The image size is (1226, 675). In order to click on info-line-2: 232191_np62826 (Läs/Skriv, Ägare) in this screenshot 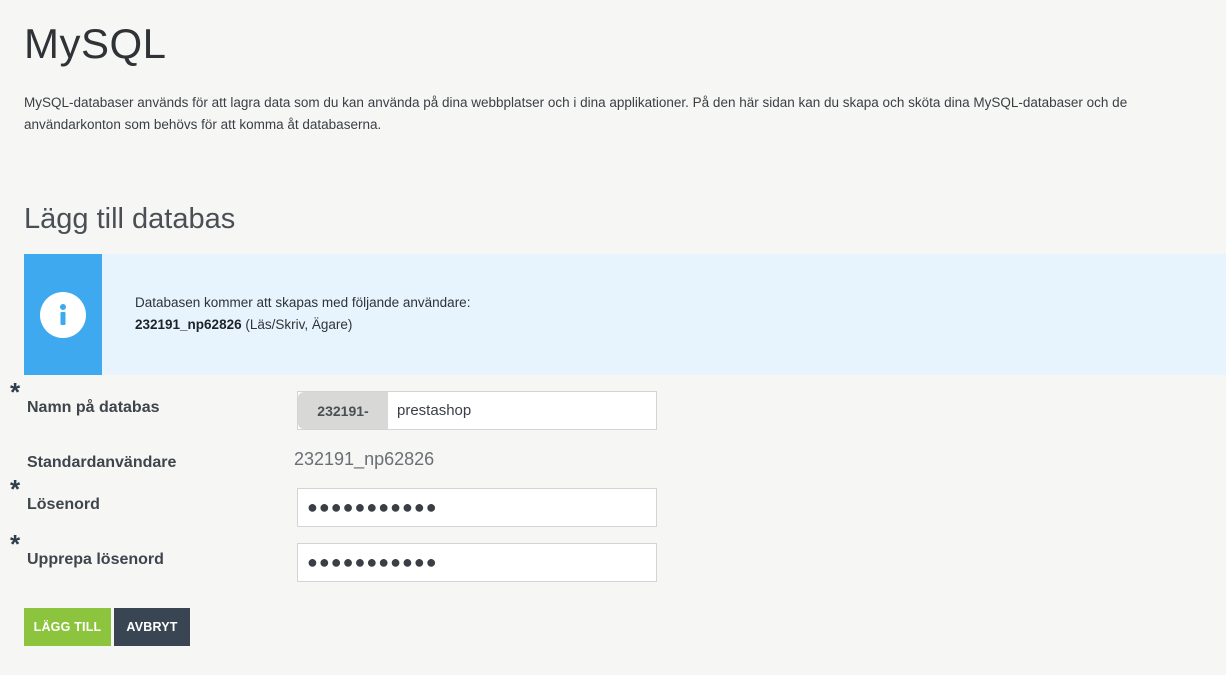, I will do `click(302, 325)`.